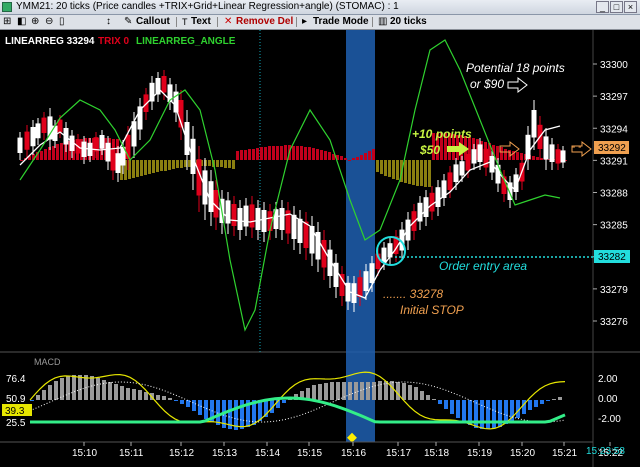 This screenshot has height=467, width=640. What do you see at coordinates (309, 453) in the screenshot?
I see `time-tick-label: 15:15` at bounding box center [309, 453].